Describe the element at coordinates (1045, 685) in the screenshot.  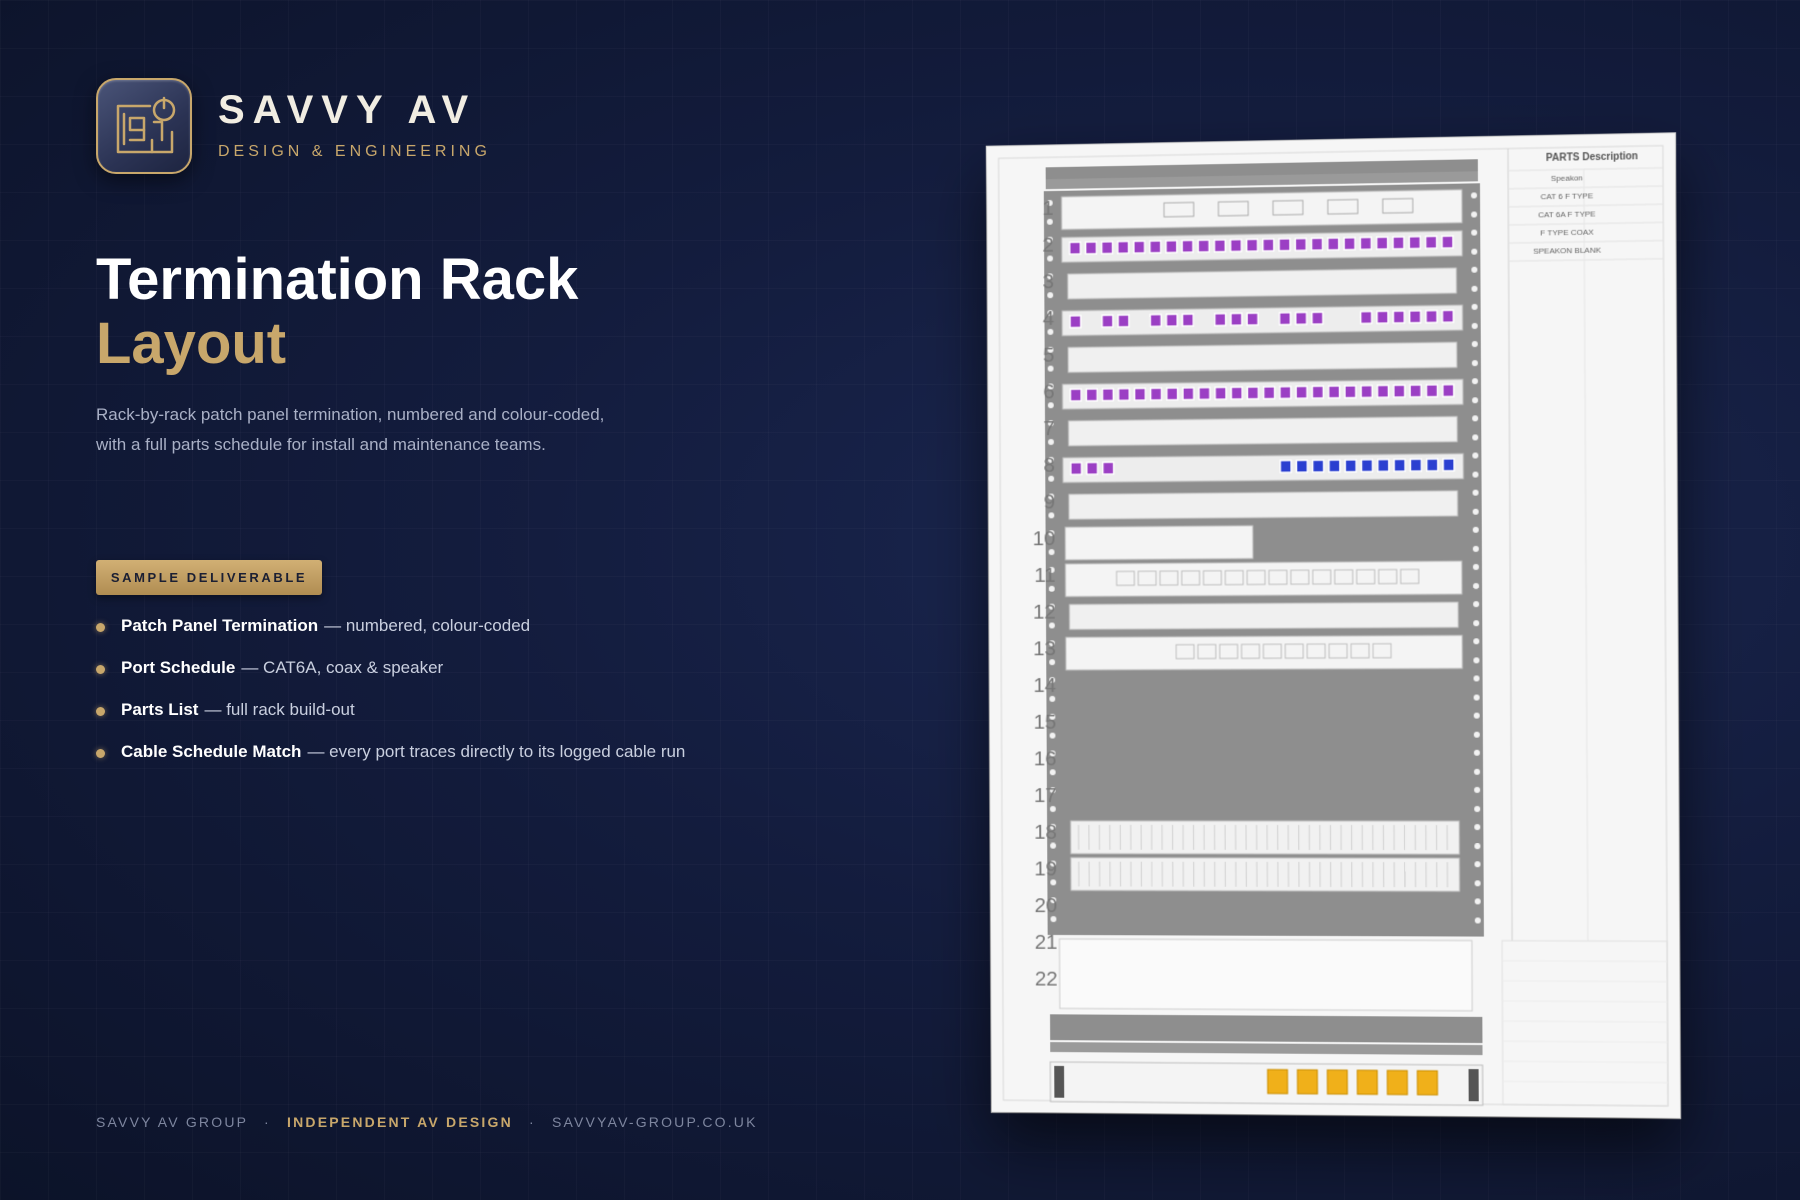
I see `rack-unit-number: 14` at that location.